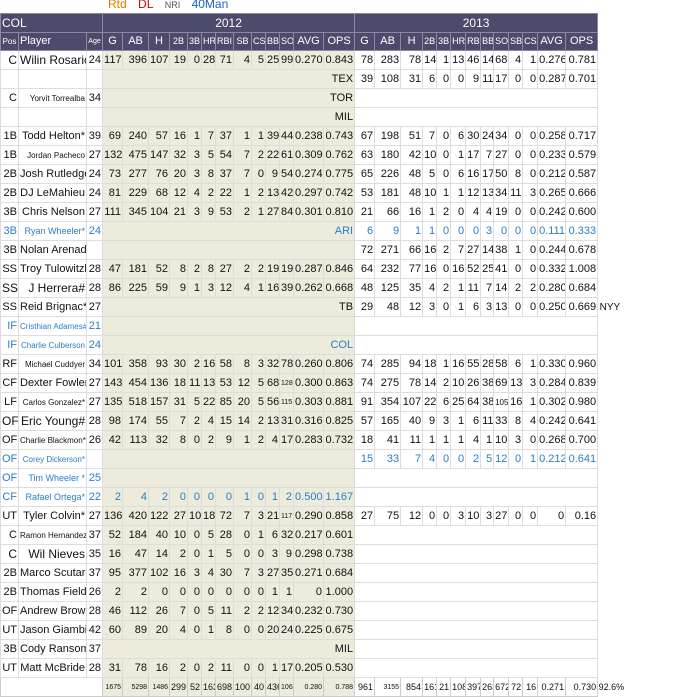 This screenshot has width=699, height=697. I want to click on stat-2013-so: 69, so click(501, 383).